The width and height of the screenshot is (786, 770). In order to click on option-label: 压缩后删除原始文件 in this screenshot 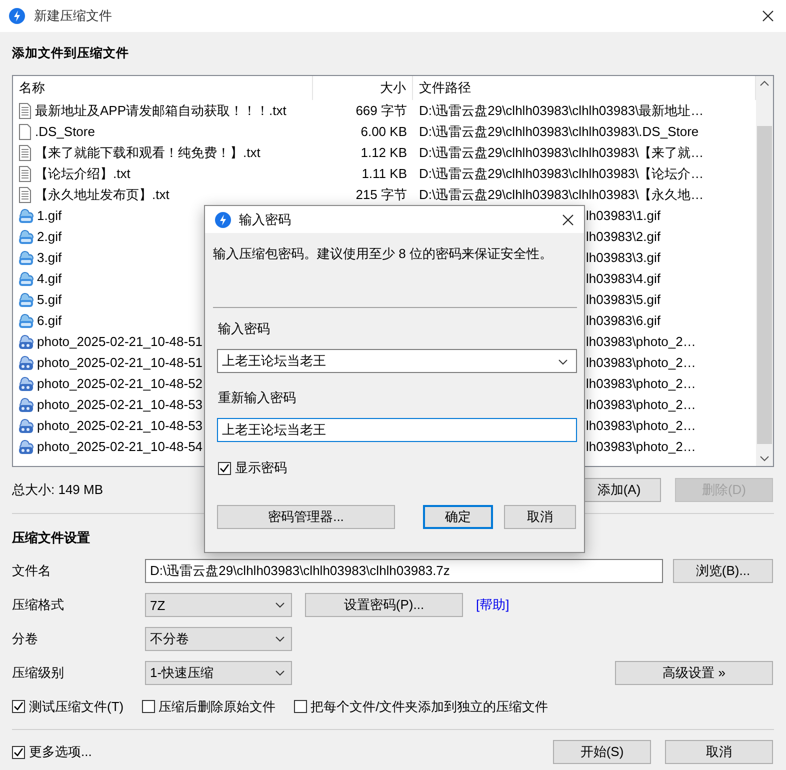, I will do `click(217, 707)`.